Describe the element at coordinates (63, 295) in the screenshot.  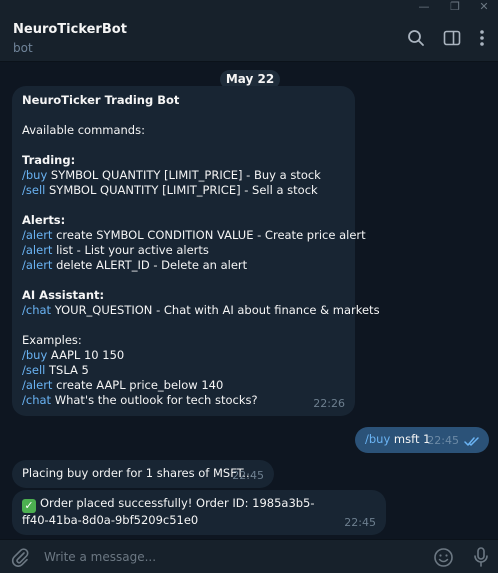
I see `line-text: AI Assistant:` at that location.